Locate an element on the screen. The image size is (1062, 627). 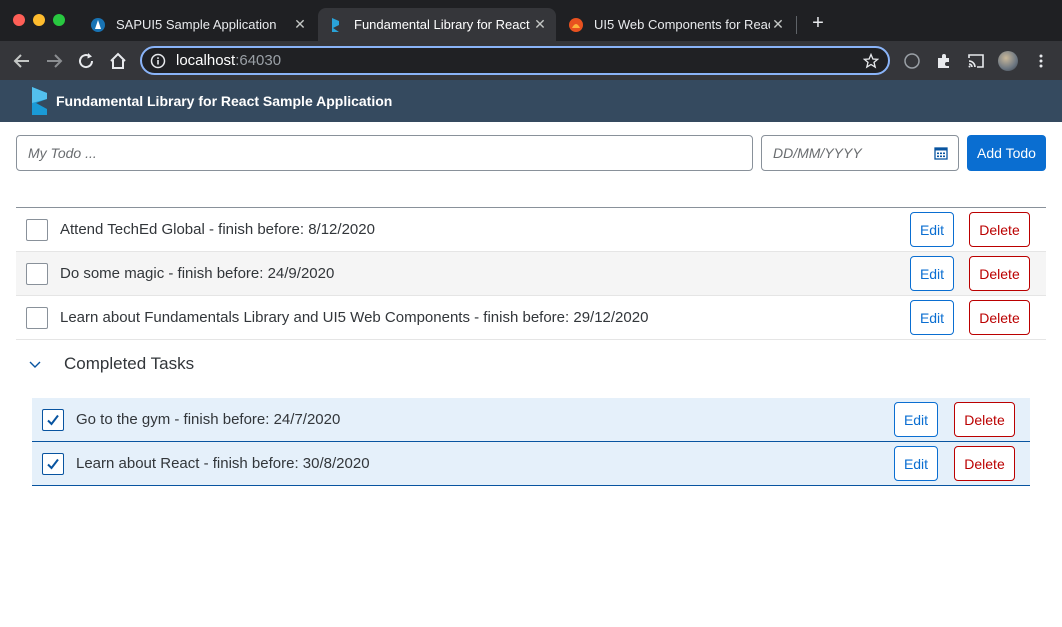
add-todo-button: Add Todo is located at coordinates (1006, 153).